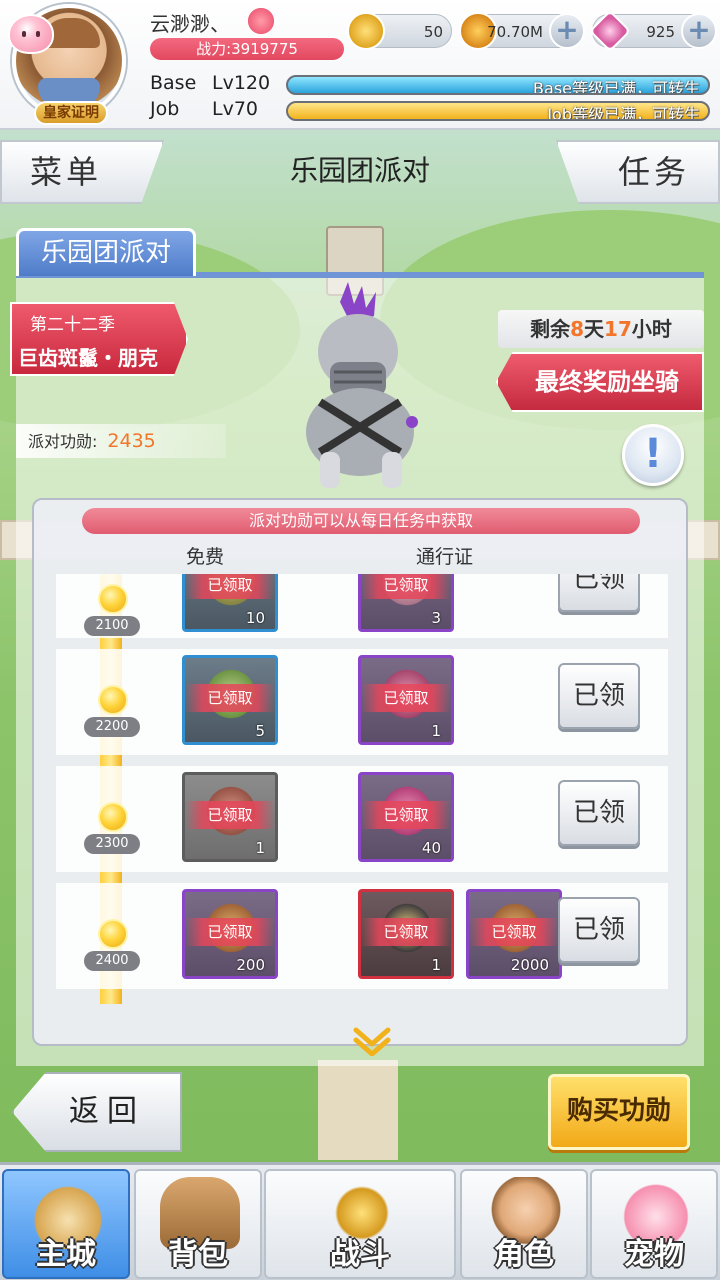  Describe the element at coordinates (360, 1224) in the screenshot. I see `nav-battle: 战斗` at that location.